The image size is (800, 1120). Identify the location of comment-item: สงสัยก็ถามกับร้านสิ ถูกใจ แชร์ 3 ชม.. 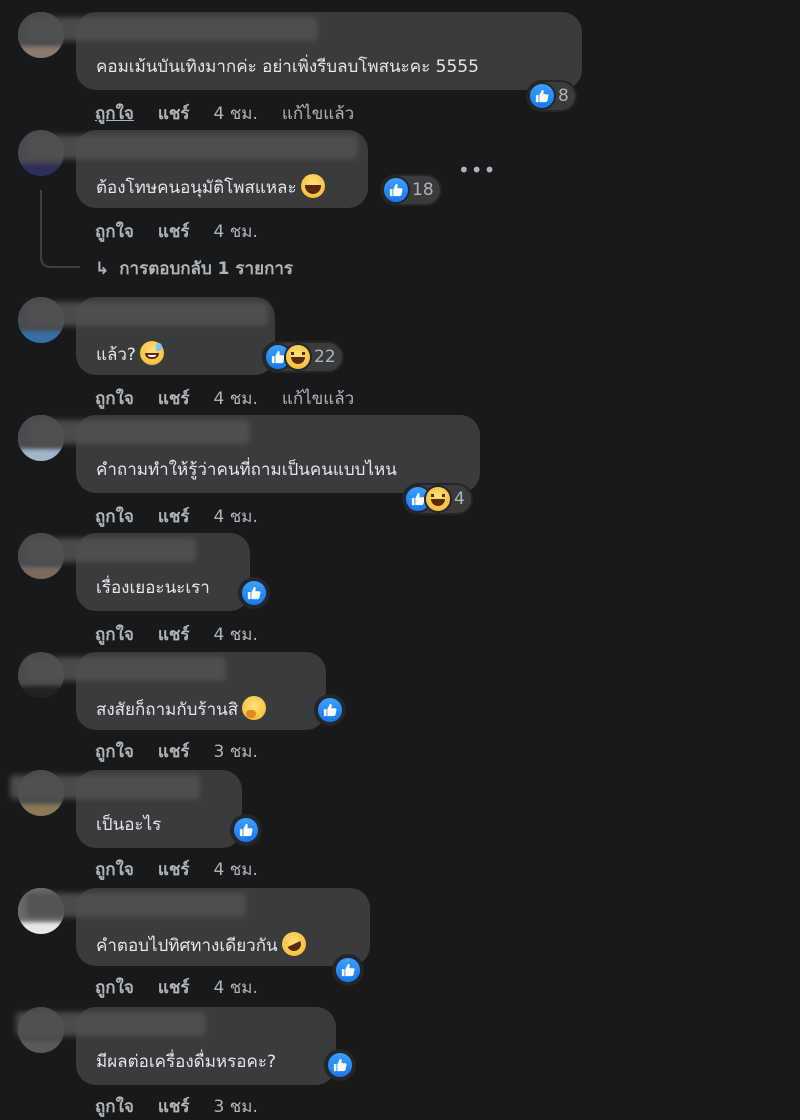
(400, 701).